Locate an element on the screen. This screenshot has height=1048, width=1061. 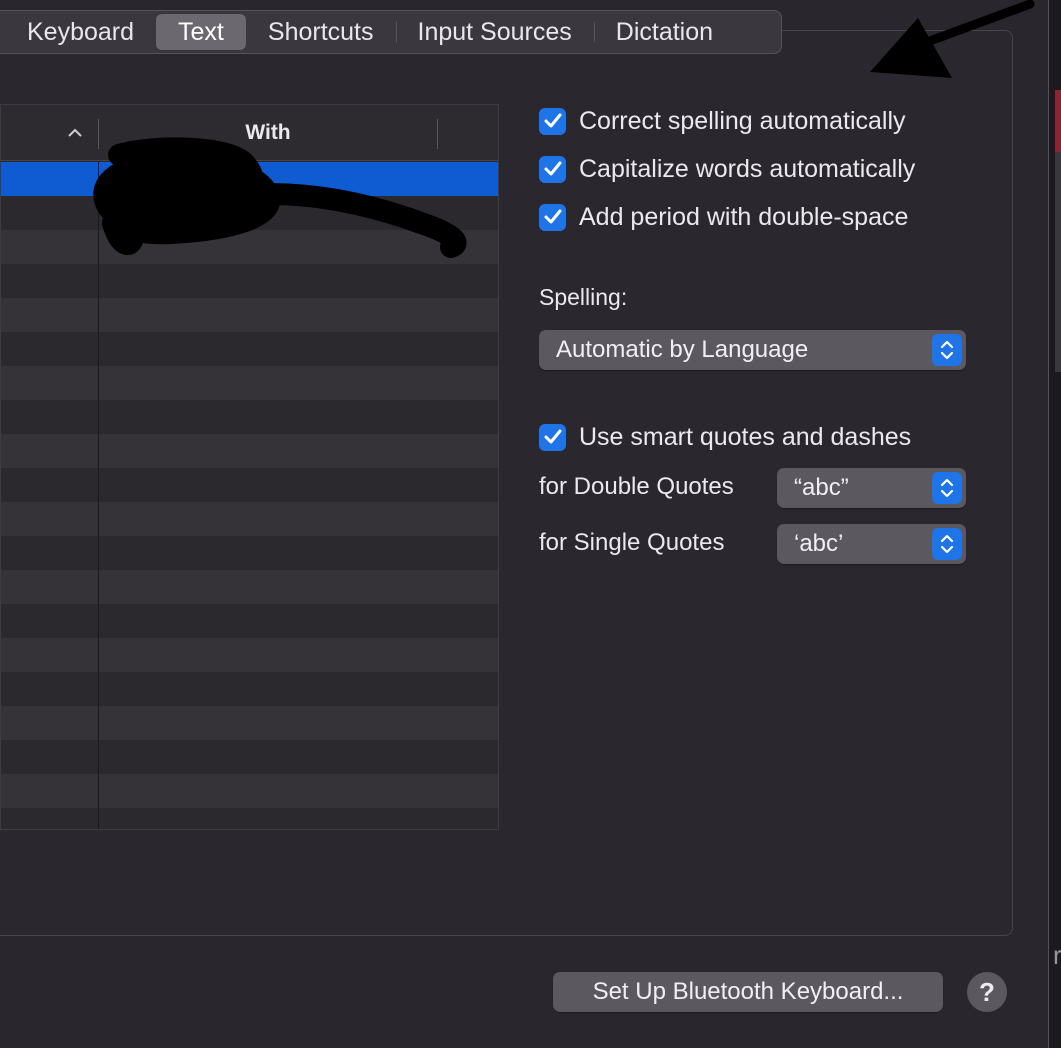
add-period-label: Add period with double-space is located at coordinates (743, 217).